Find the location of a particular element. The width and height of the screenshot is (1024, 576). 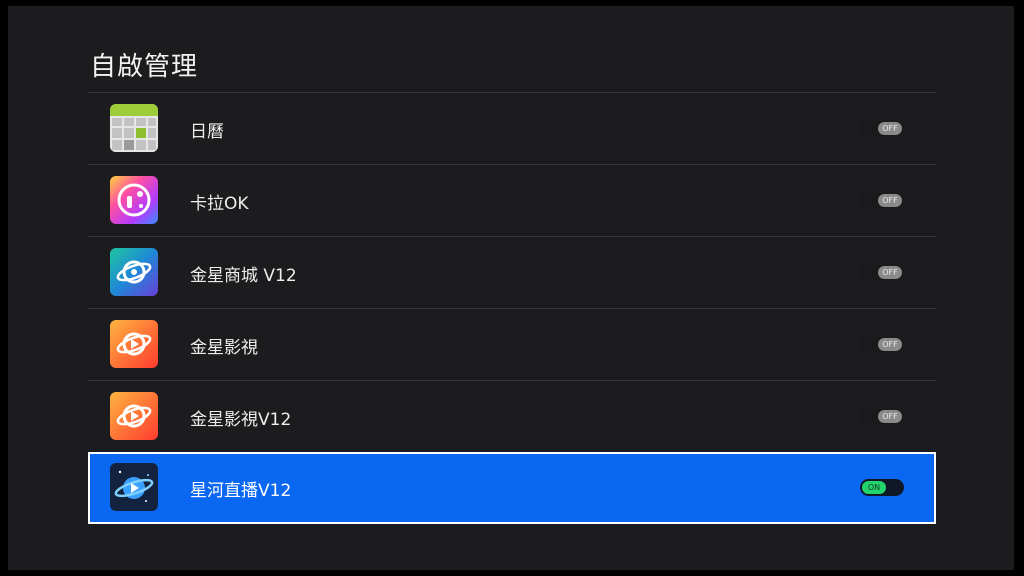

autostart-toggle: ON is located at coordinates (882, 487).